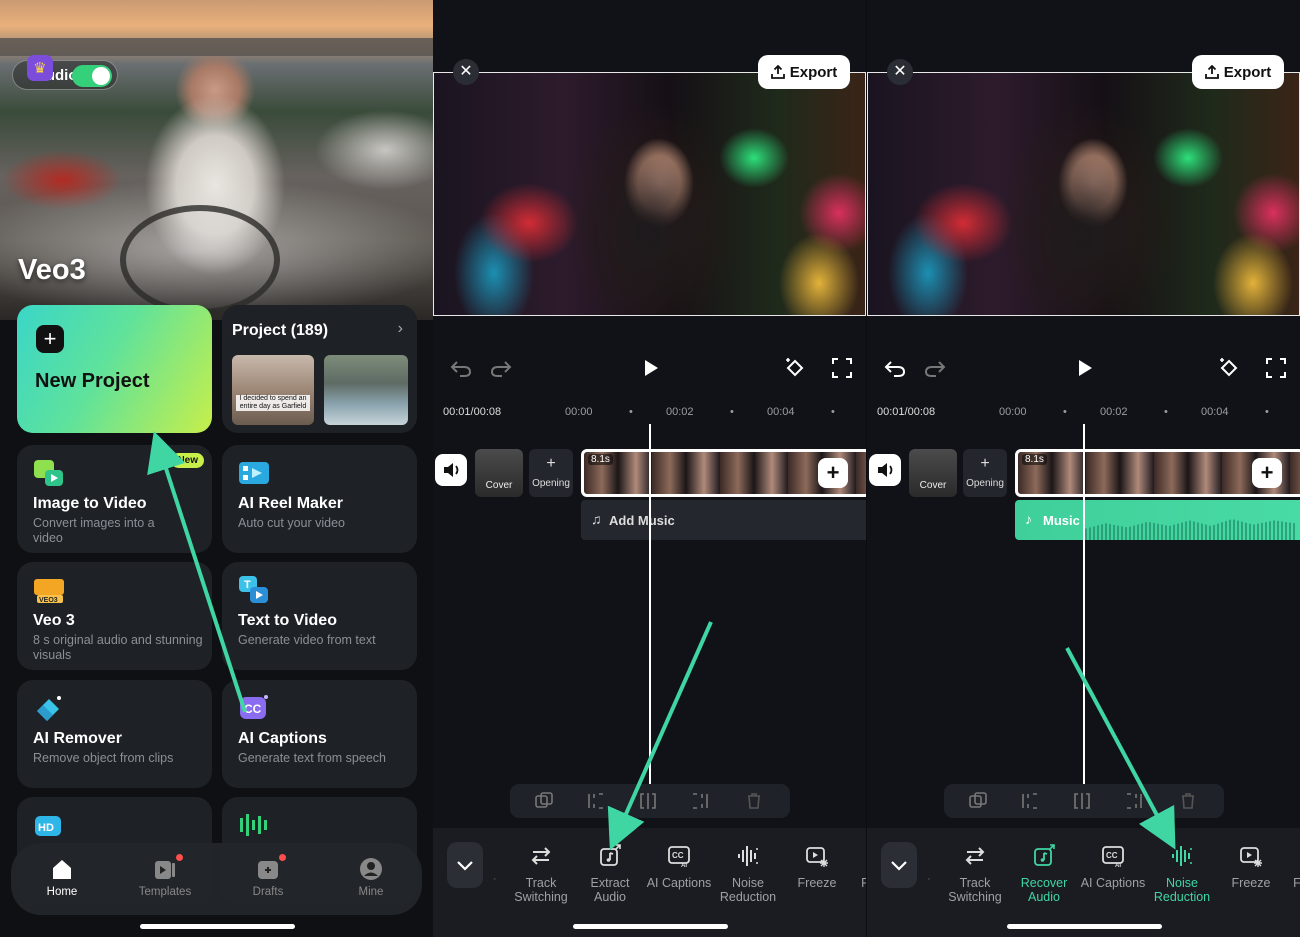 Image resolution: width=1300 pixels, height=937 pixels. Describe the element at coordinates (1157, 520) in the screenshot. I see `music-track: ♪ Music` at that location.